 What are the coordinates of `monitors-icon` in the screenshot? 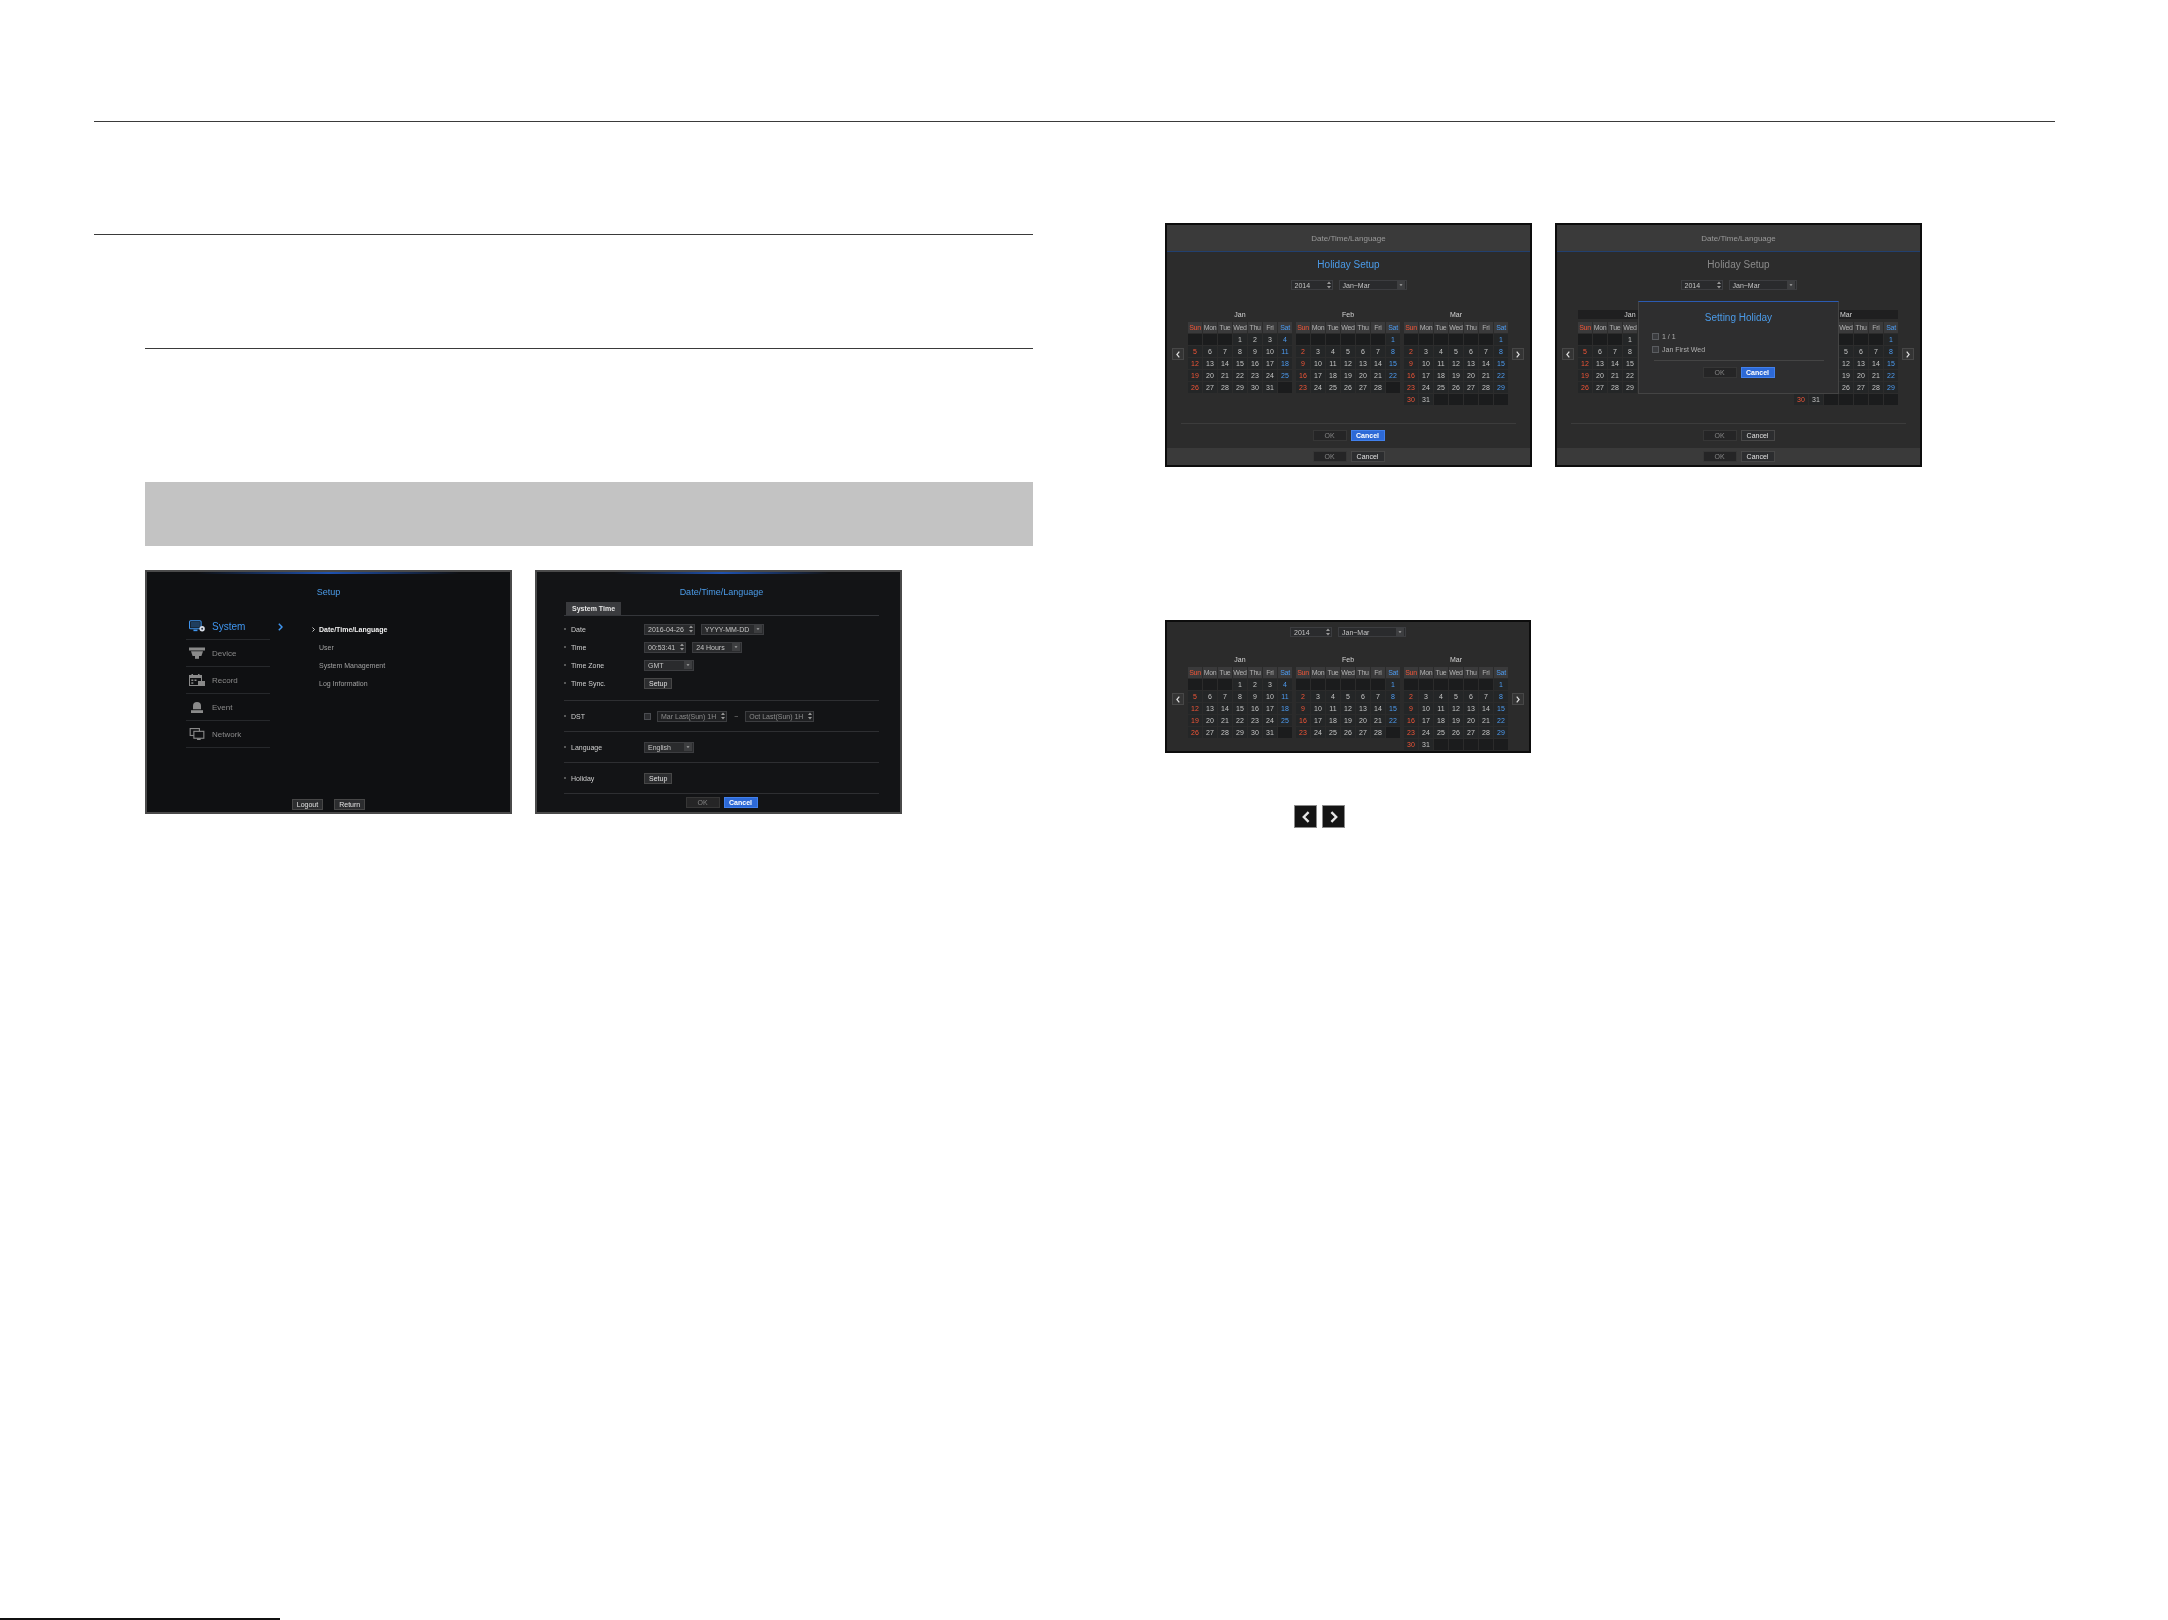 It's located at (197, 734).